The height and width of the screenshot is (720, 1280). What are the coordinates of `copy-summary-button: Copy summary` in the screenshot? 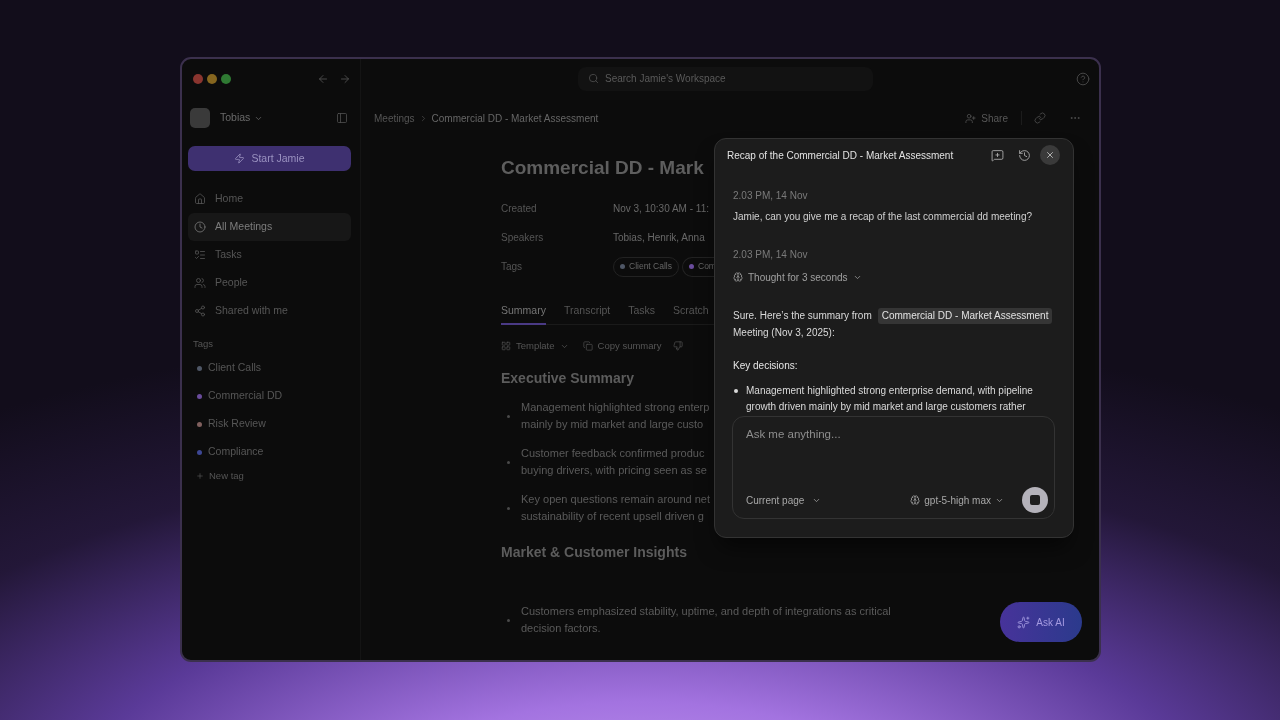 It's located at (622, 346).